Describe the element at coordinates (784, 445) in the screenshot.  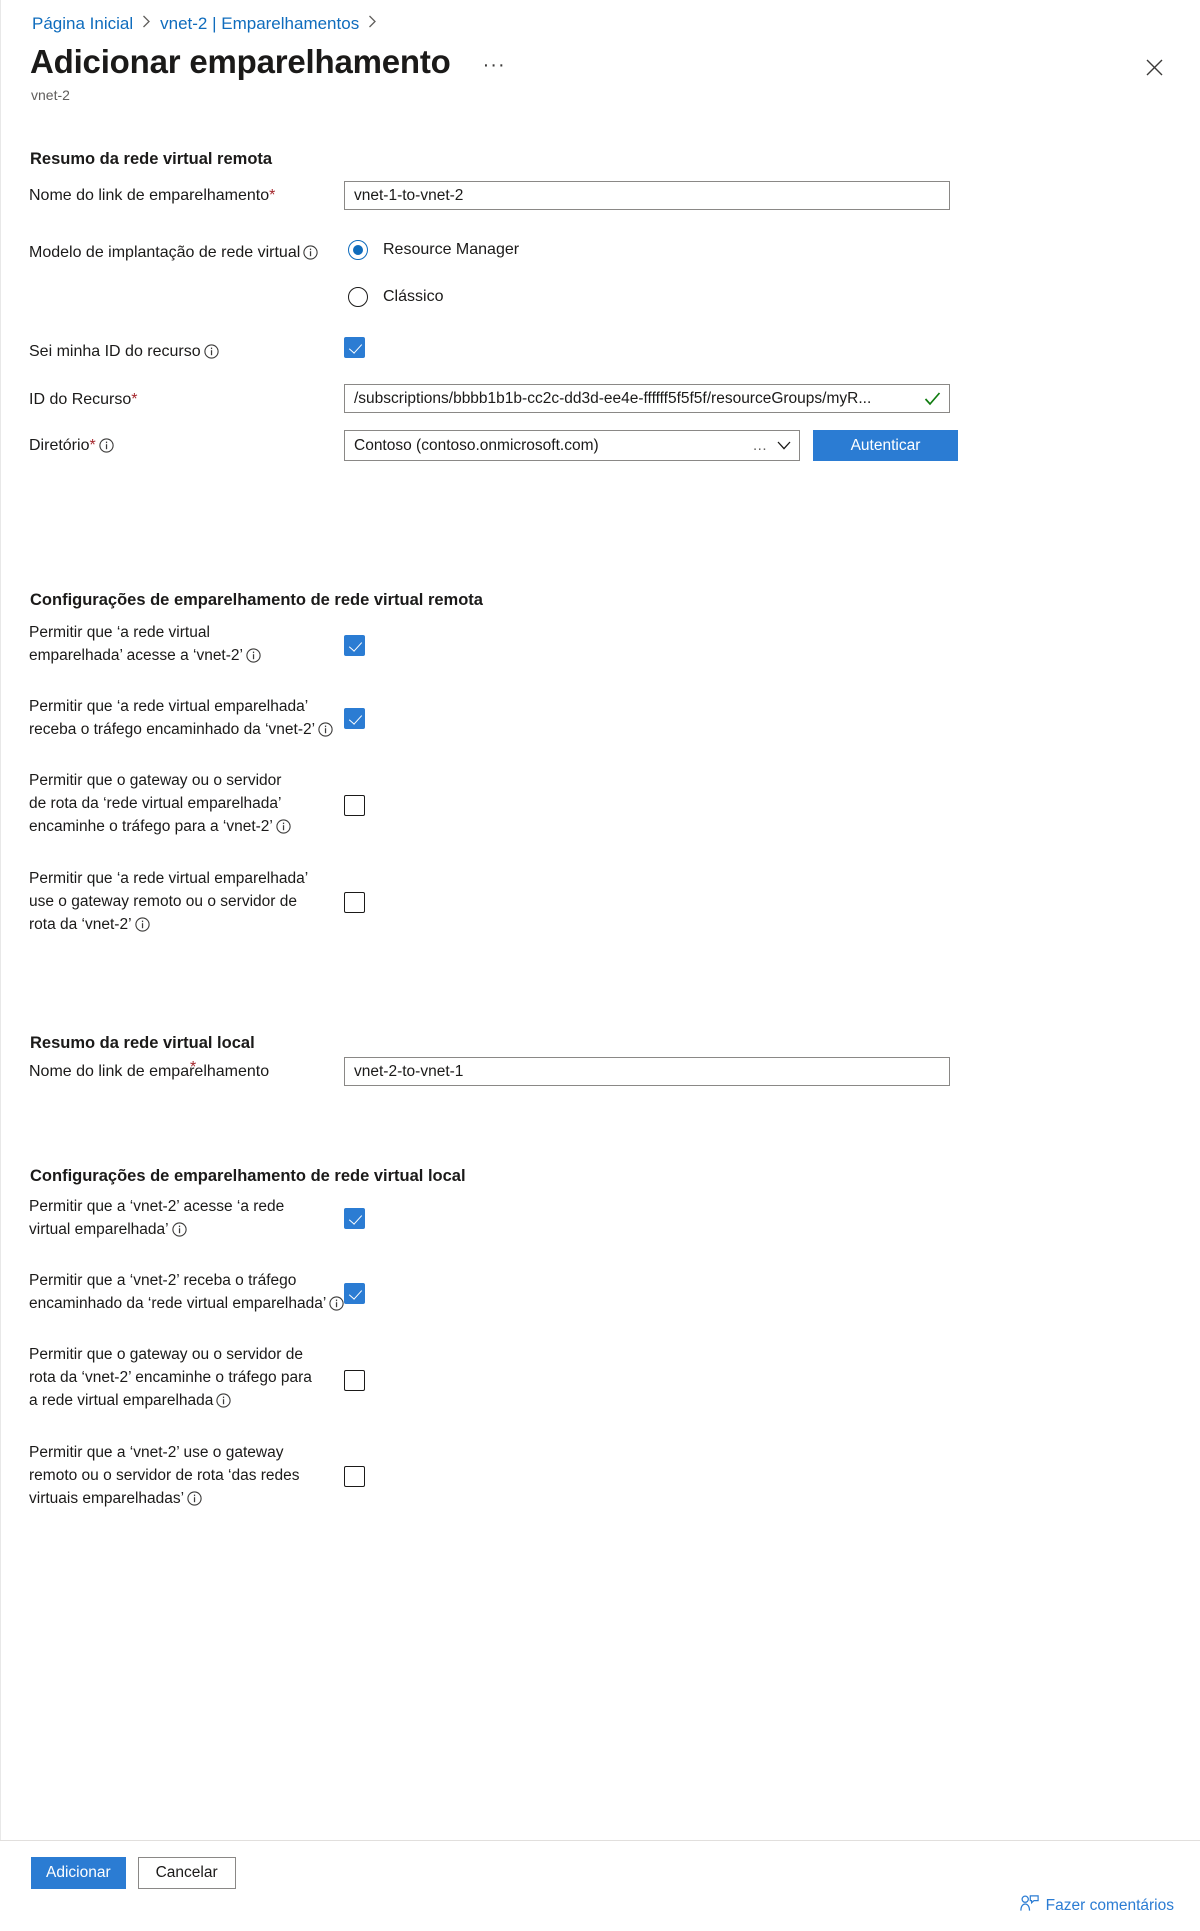
I see `chevron-down-icon` at that location.